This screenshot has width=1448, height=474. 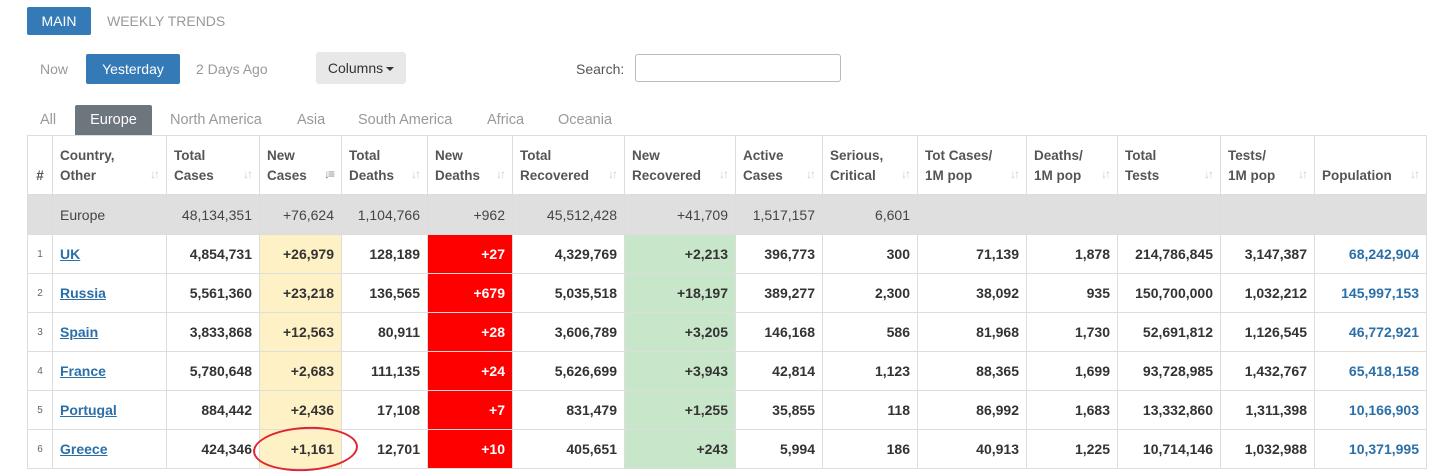 What do you see at coordinates (40, 449) in the screenshot?
I see `cell-index: 6` at bounding box center [40, 449].